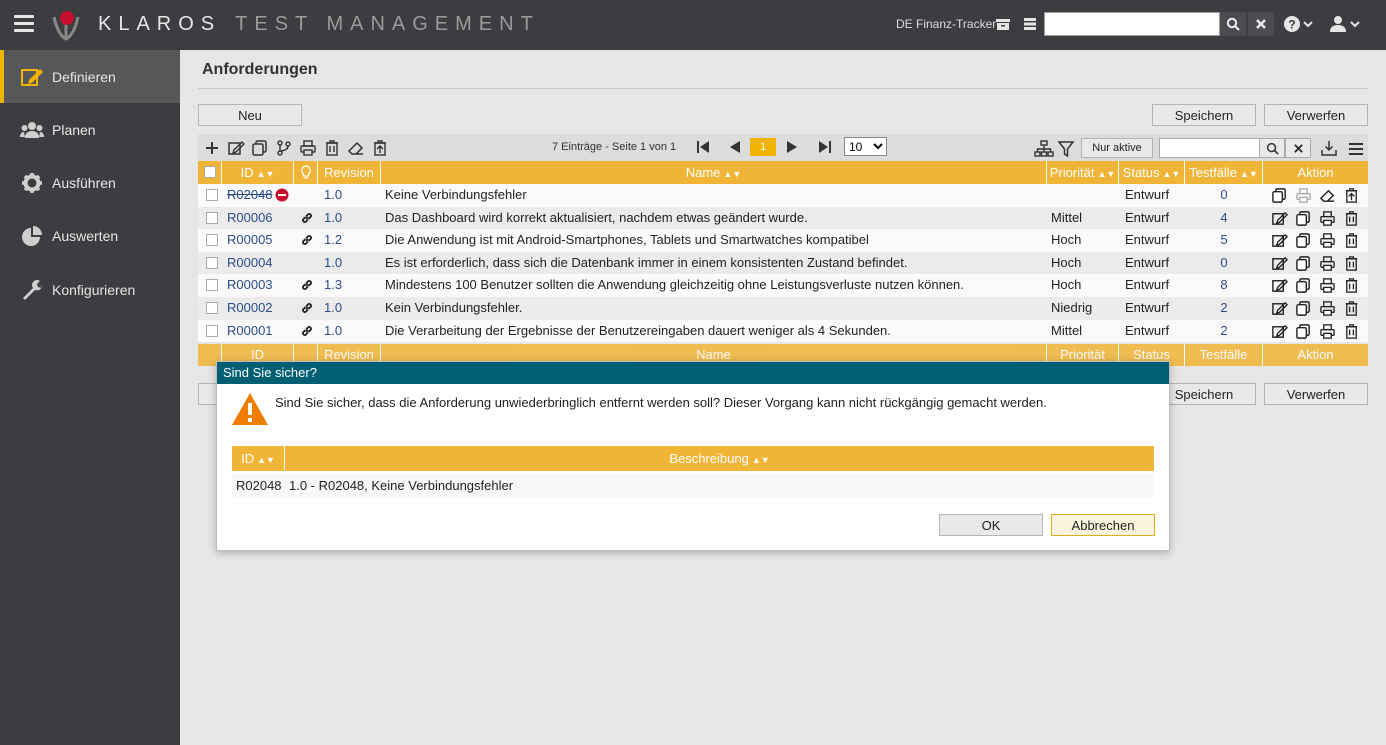  I want to click on add-icon, so click(212, 148).